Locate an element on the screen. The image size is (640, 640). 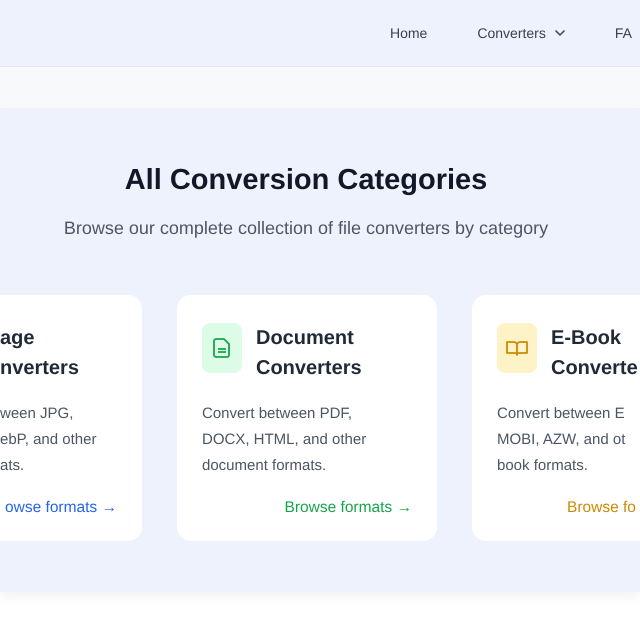
card-description: Convert between E MOBI, AZW, and ot book formats. is located at coordinates (561, 440).